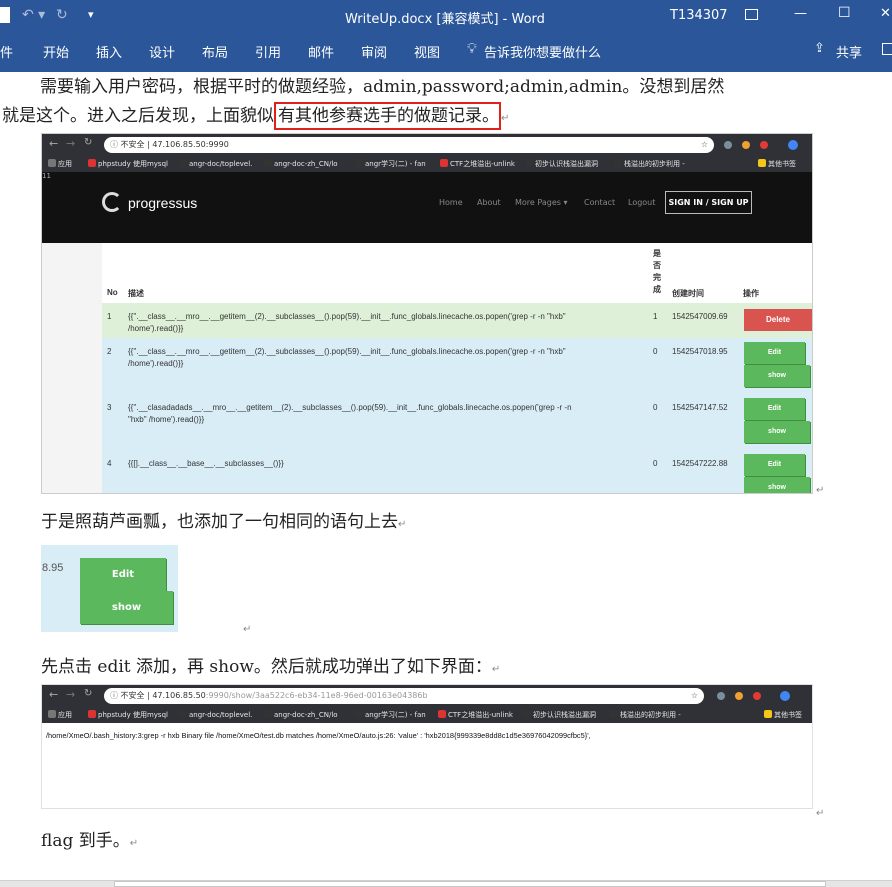  I want to click on window-title: WriteUp.docx [兼容模式] - Word, so click(445, 19).